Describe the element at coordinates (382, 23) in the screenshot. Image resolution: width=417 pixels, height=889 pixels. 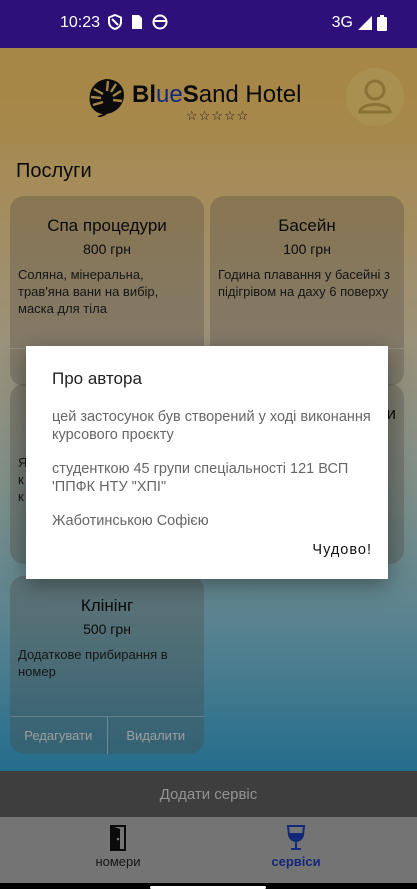
I see `battery-icon` at that location.